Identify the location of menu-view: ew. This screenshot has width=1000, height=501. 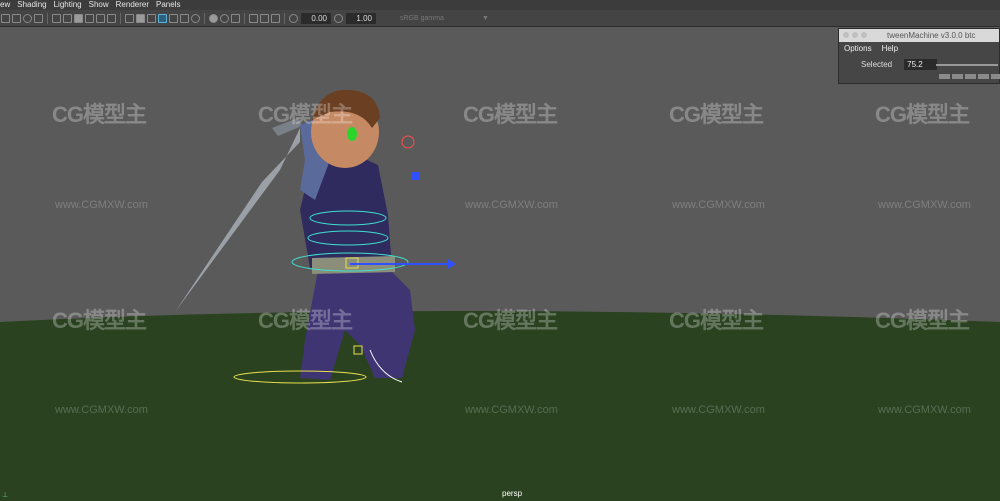
(8, 5).